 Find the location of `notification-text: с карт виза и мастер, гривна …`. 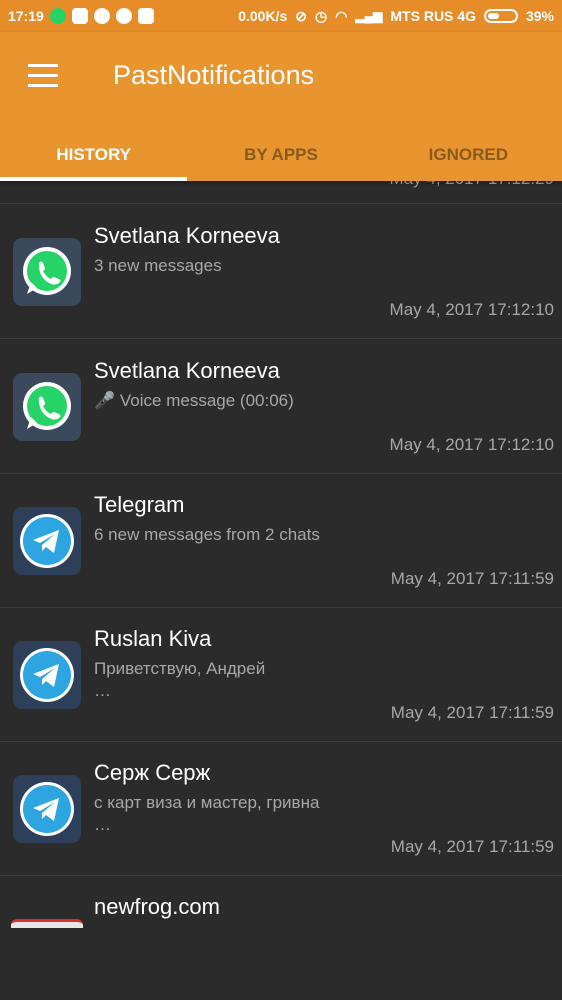

notification-text: с карт виза и мастер, гривна … is located at coordinates (207, 813).